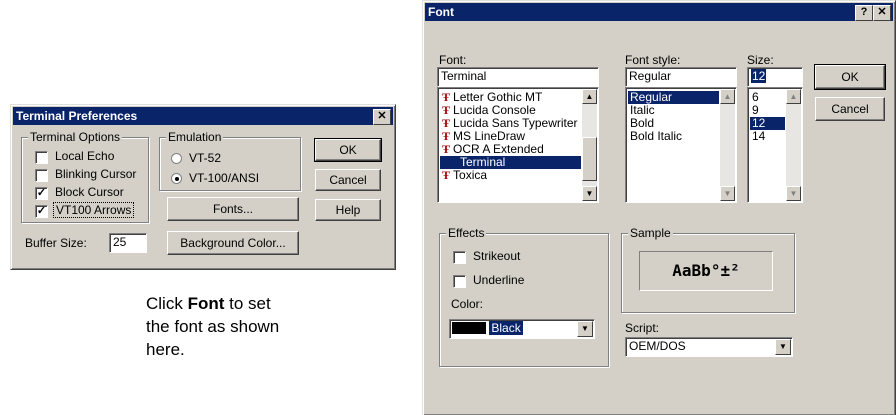 Image resolution: width=896 pixels, height=415 pixels. I want to click on font-label: Font:, so click(453, 60).